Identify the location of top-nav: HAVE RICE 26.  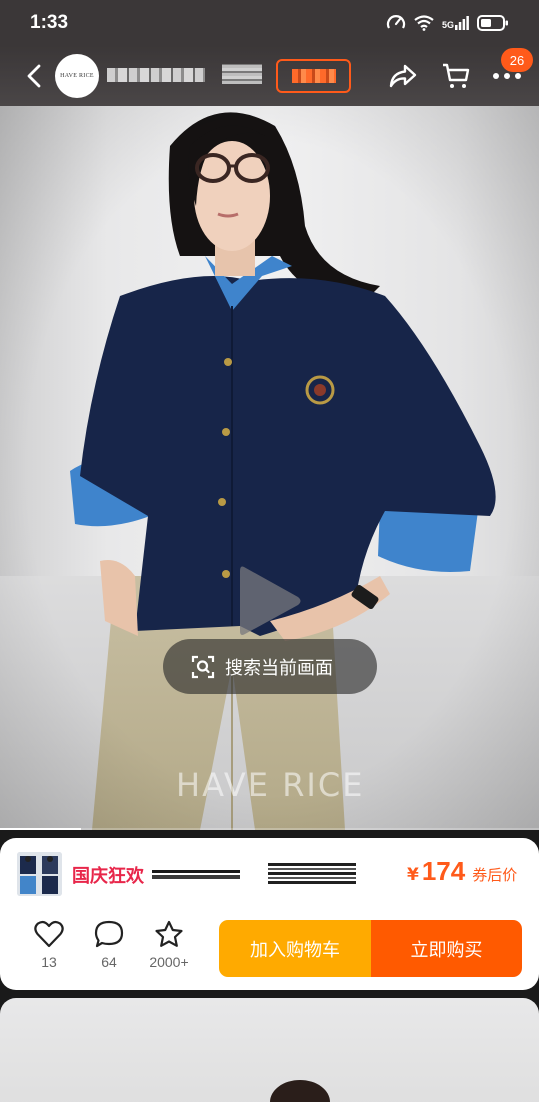
(269, 76).